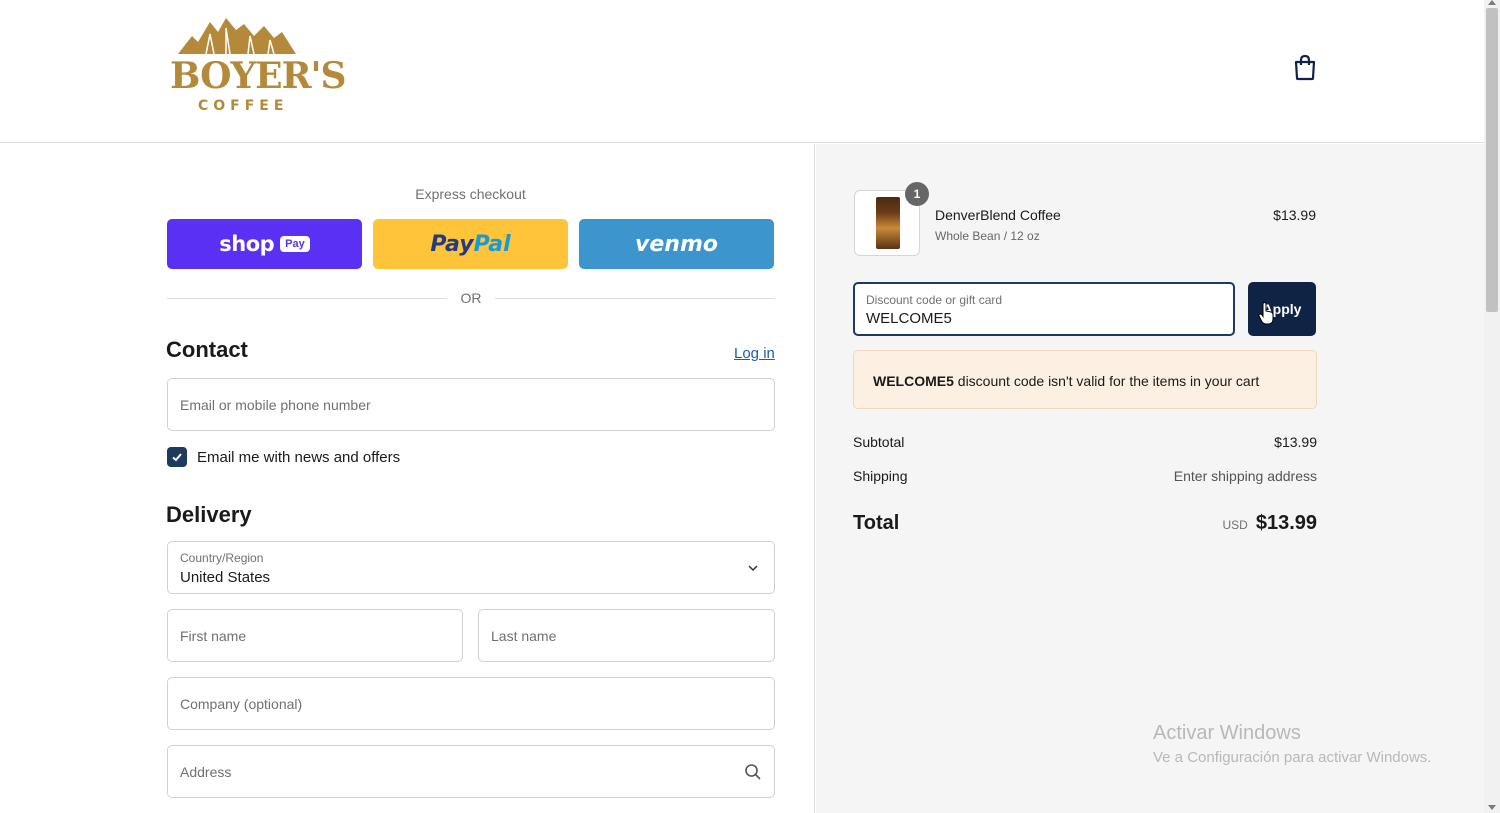 Image resolution: width=1500 pixels, height=813 pixels. Describe the element at coordinates (524, 636) in the screenshot. I see `last-name-placeholder: Last name` at that location.